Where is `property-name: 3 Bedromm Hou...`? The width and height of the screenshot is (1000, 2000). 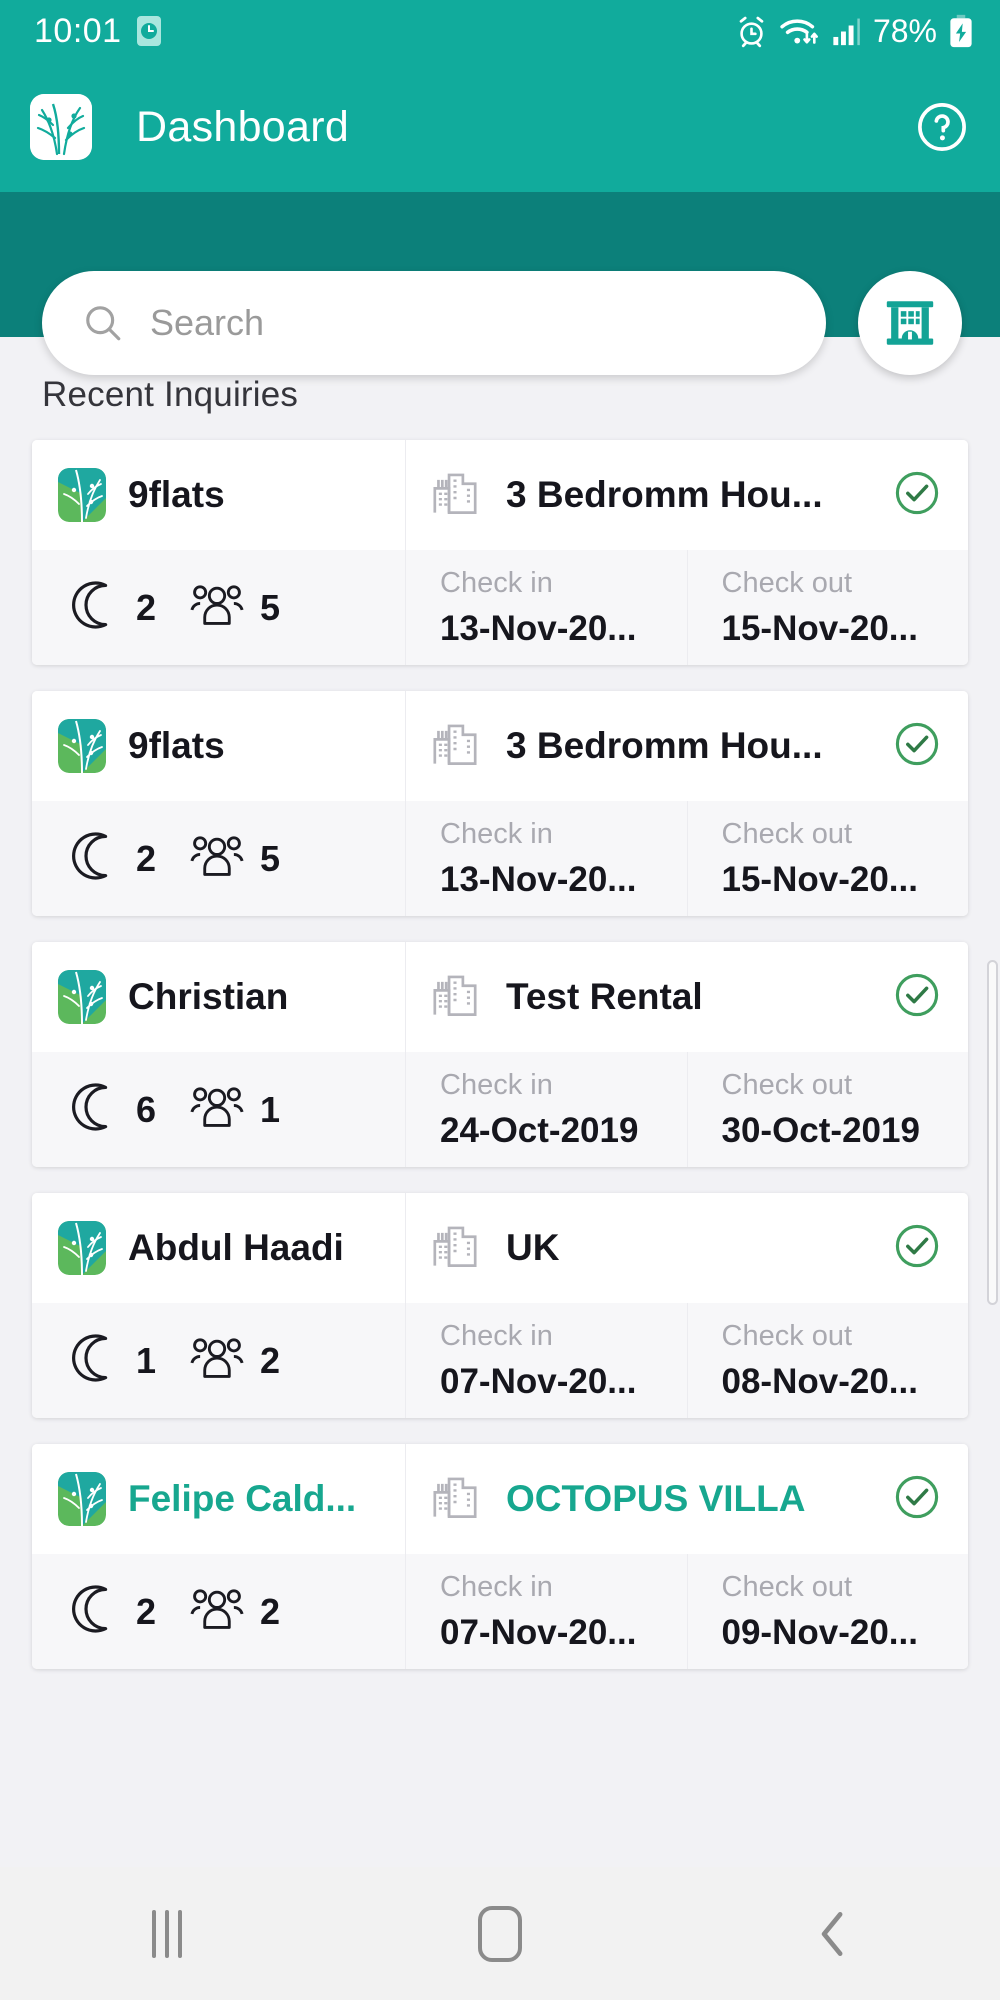 property-name: 3 Bedromm Hou... is located at coordinates (664, 745).